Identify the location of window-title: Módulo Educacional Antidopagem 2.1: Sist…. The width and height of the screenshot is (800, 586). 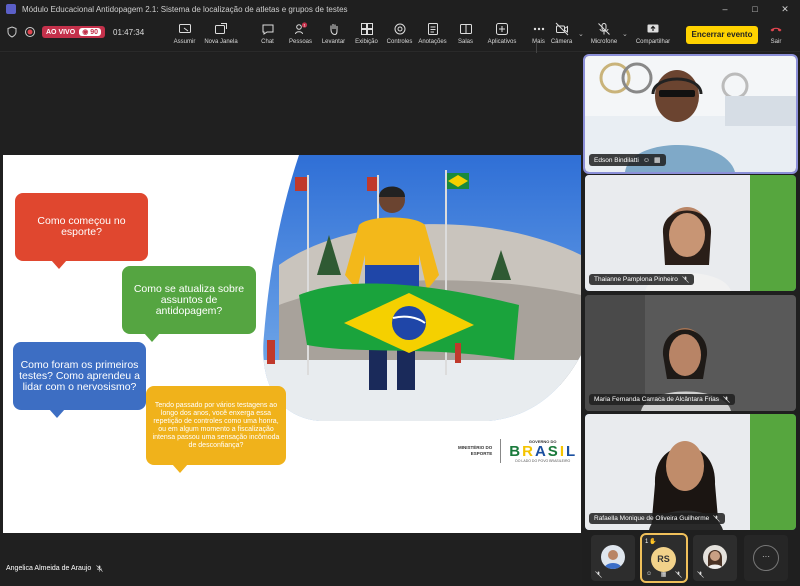
(185, 9).